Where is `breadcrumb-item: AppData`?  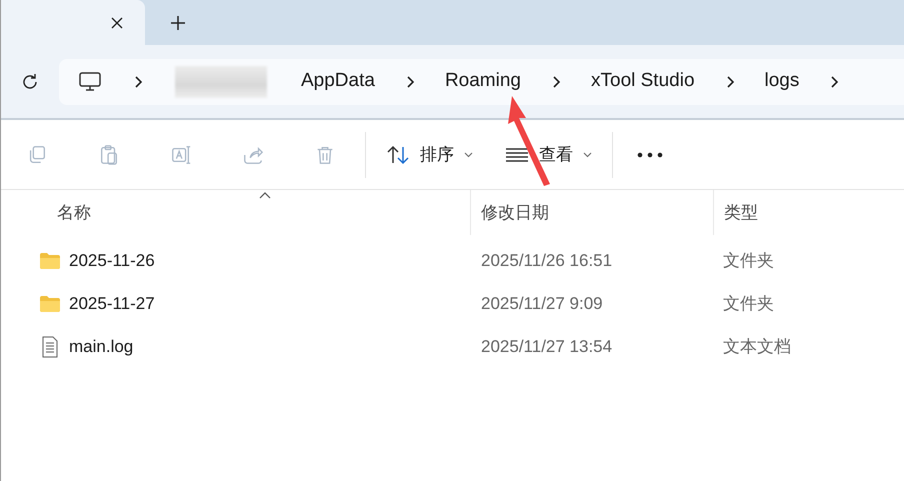
breadcrumb-item: AppData is located at coordinates (338, 81).